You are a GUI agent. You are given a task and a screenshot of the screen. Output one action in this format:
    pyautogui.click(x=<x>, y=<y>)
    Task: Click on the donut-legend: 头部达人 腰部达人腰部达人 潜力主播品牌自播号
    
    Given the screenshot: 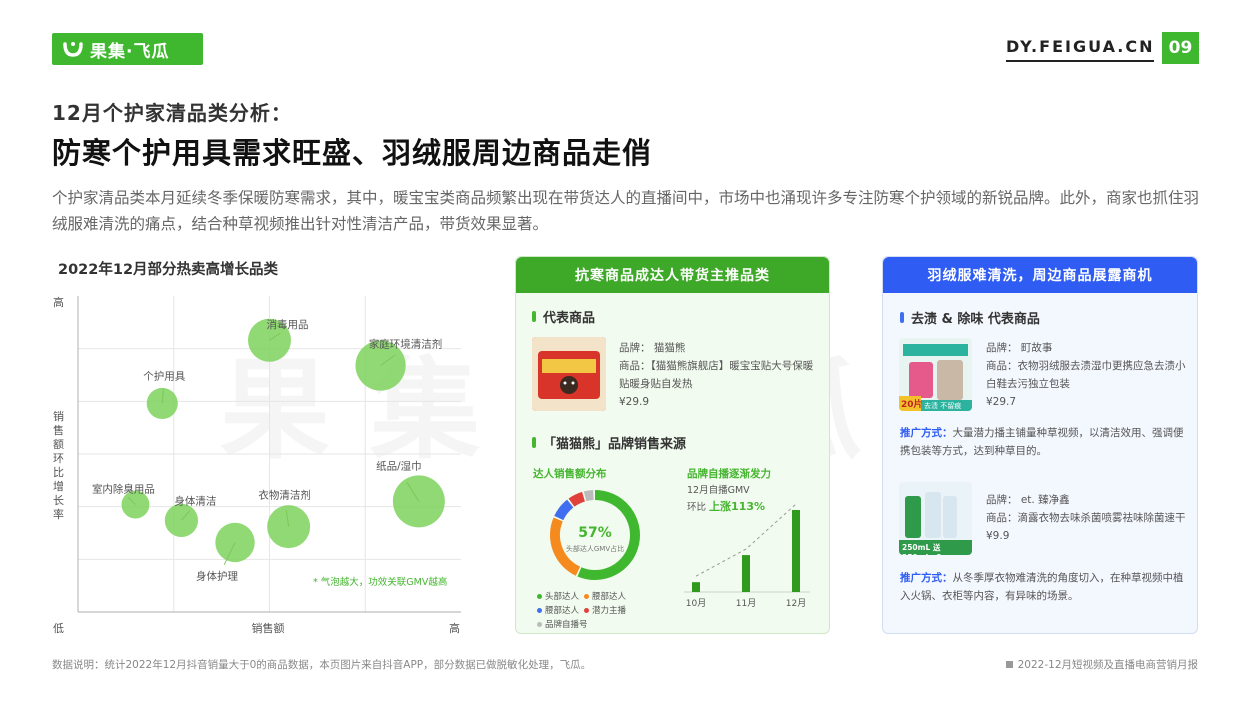 What is the action you would take?
    pyautogui.click(x=602, y=611)
    